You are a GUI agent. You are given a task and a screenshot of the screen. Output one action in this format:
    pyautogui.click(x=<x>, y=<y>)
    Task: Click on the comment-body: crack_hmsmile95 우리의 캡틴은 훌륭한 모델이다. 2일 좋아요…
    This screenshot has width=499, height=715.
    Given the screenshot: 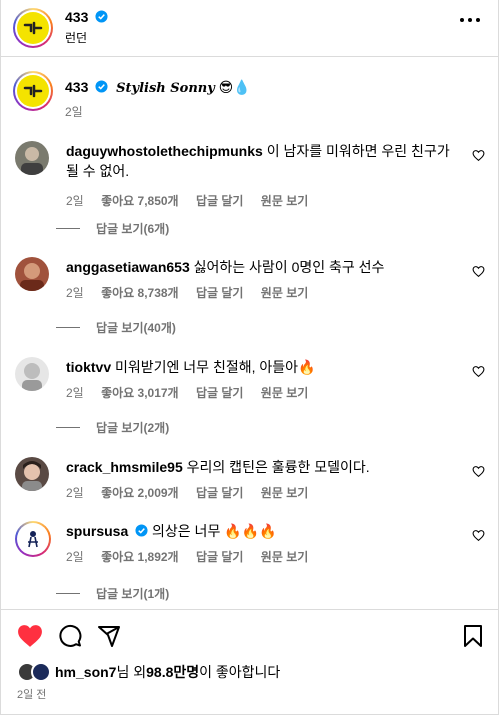 What is the action you would take?
    pyautogui.click(x=263, y=480)
    